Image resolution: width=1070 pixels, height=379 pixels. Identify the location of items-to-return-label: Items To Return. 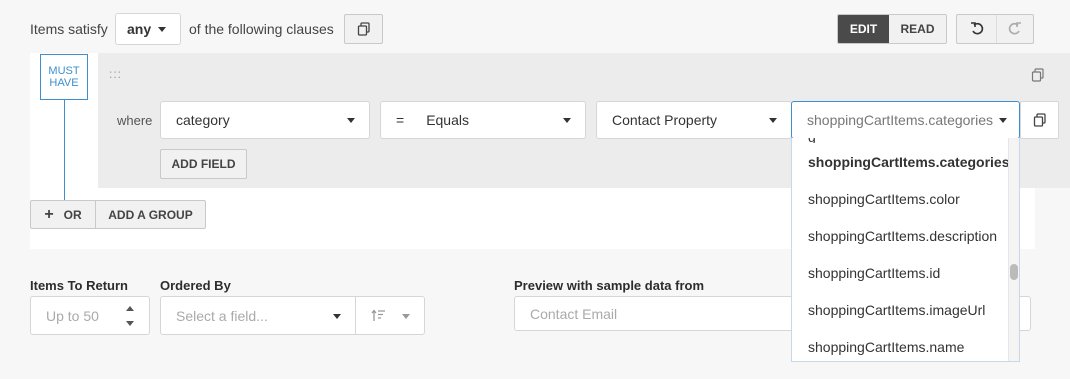
(79, 285).